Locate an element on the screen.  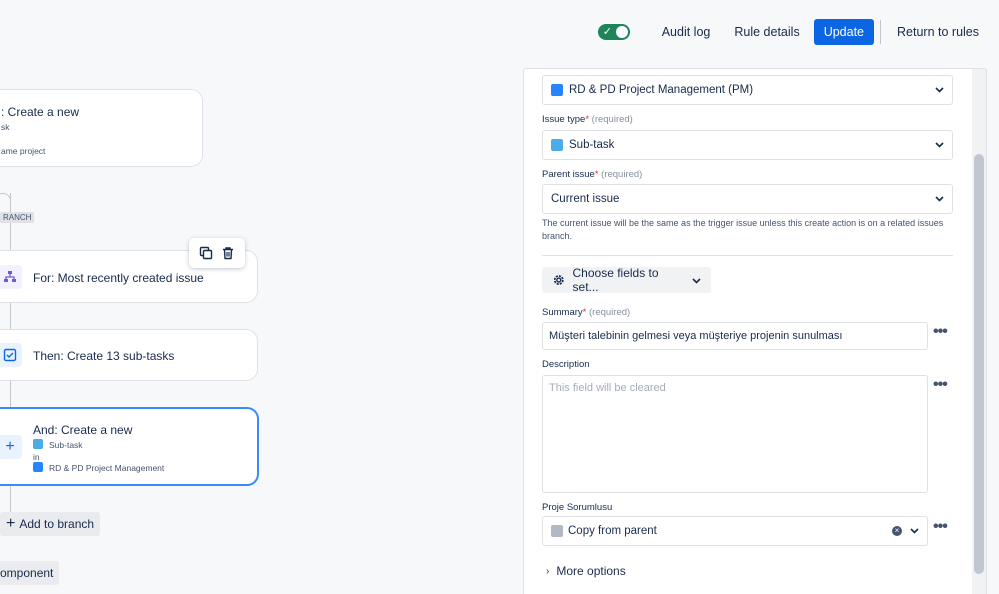
proje-sorumlusu-value: Copy from parent is located at coordinates (612, 531).